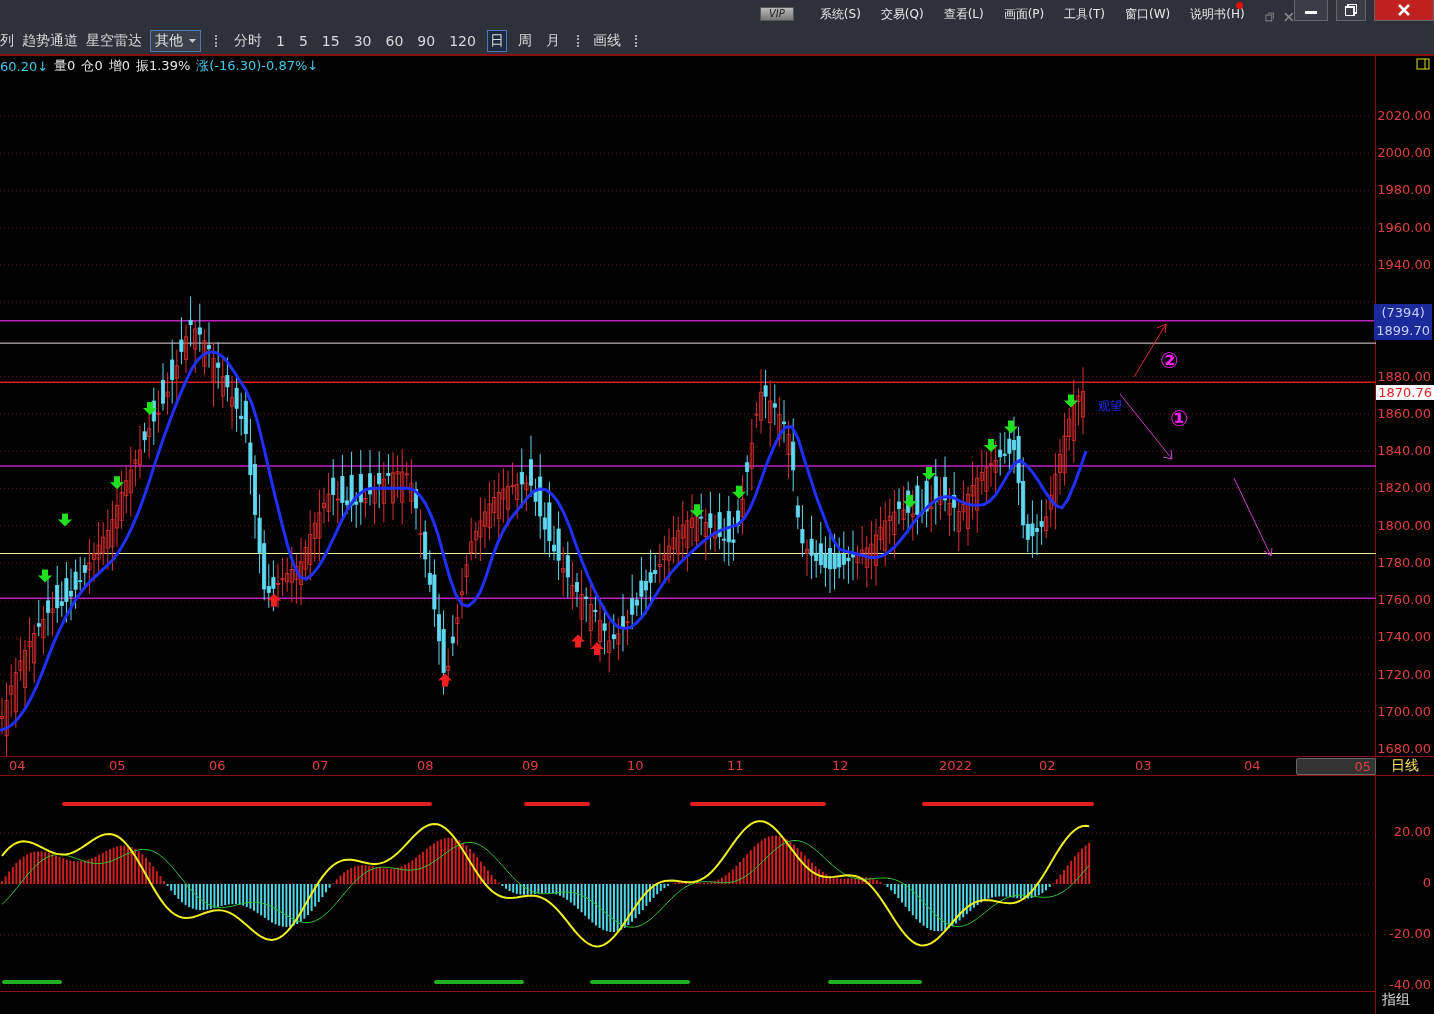  What do you see at coordinates (163, 66) in the screenshot?
I see `quote-stat: 振1.39%` at bounding box center [163, 66].